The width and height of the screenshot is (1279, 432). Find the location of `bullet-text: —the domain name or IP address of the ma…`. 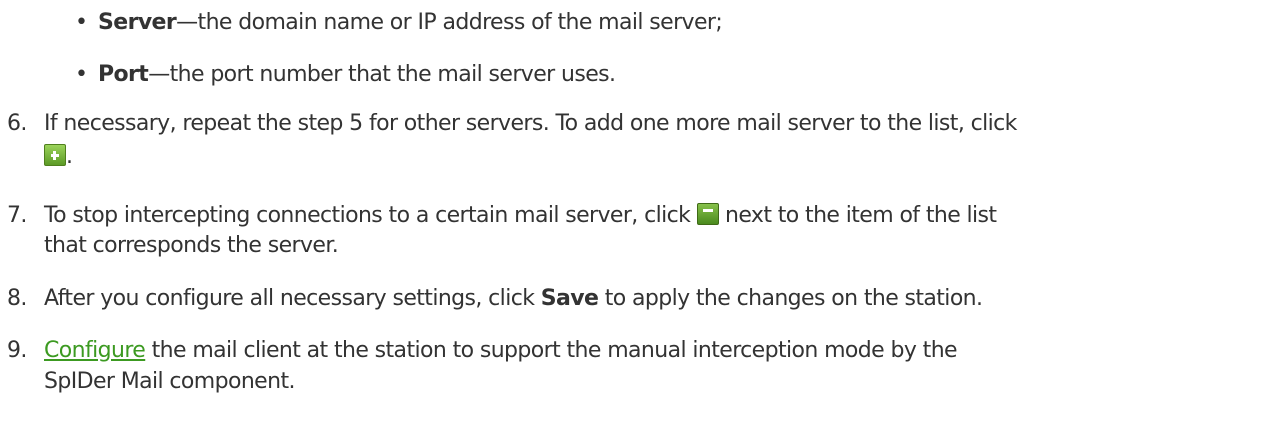

bullet-text: —the domain name or IP address of the ma… is located at coordinates (449, 22).